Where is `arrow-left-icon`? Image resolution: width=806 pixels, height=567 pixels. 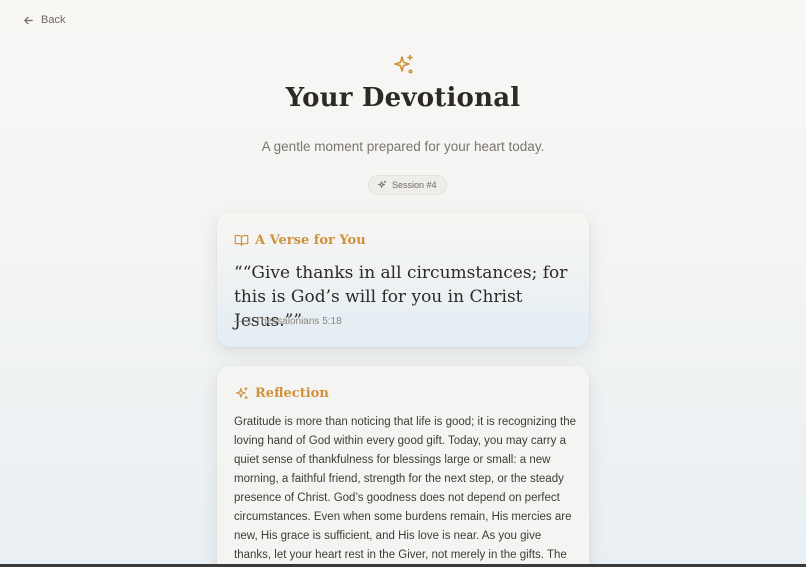
arrow-left-icon is located at coordinates (28, 20).